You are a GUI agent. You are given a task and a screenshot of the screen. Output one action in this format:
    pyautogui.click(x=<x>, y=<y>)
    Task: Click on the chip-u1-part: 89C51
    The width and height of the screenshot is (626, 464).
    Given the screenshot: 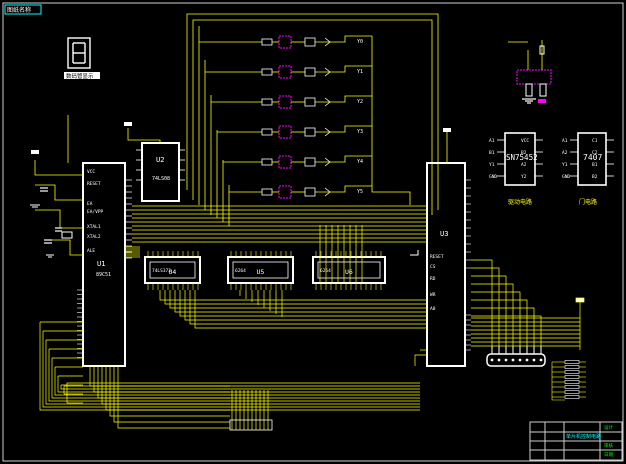 What is the action you would take?
    pyautogui.click(x=103, y=275)
    